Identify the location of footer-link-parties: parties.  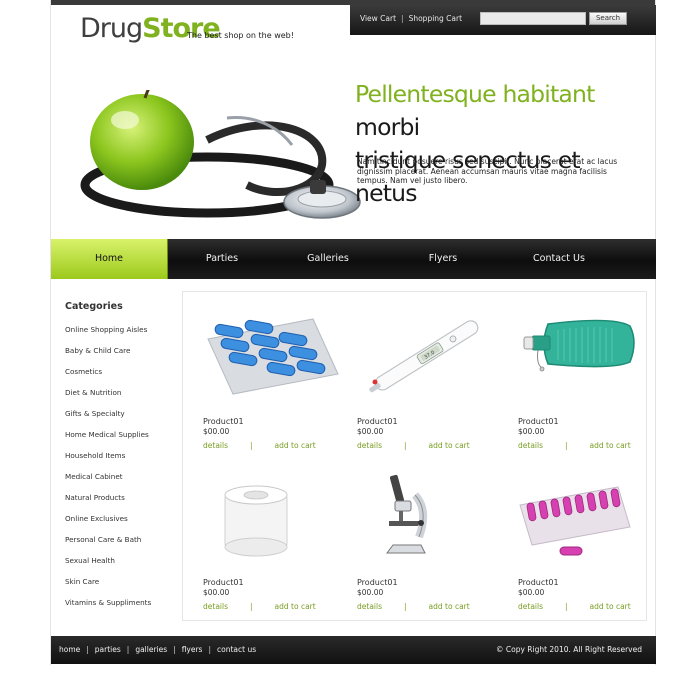
(108, 649).